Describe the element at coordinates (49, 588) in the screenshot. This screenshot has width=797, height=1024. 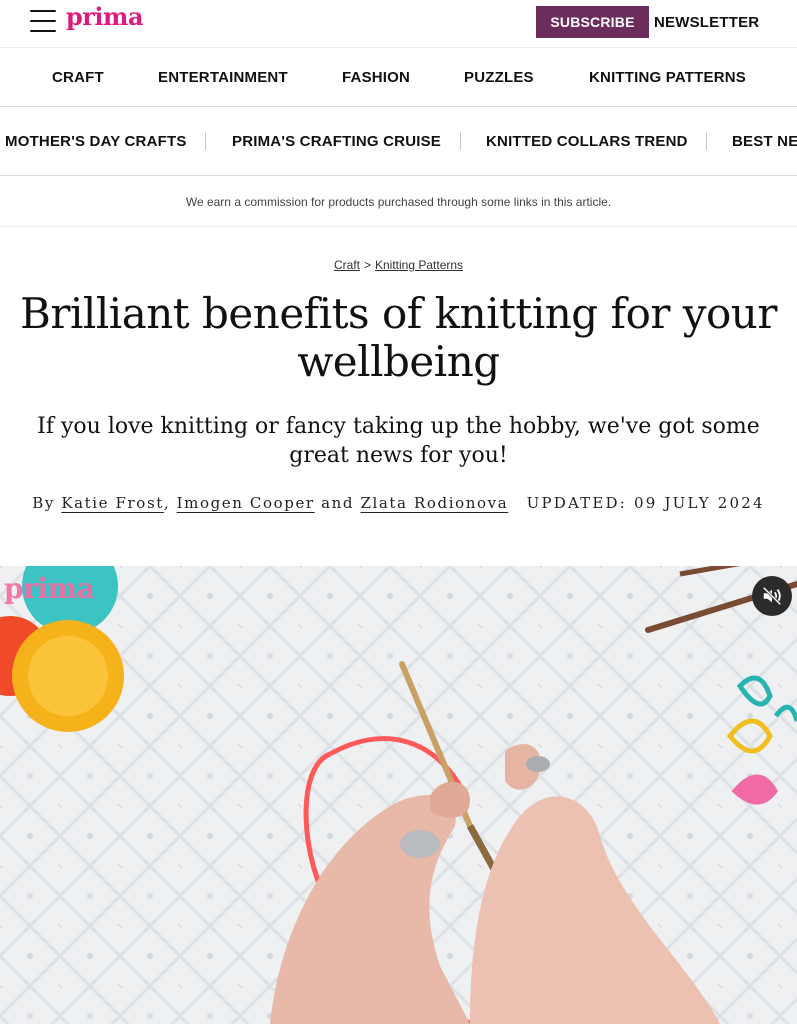
I see `video-watermark: prima` at that location.